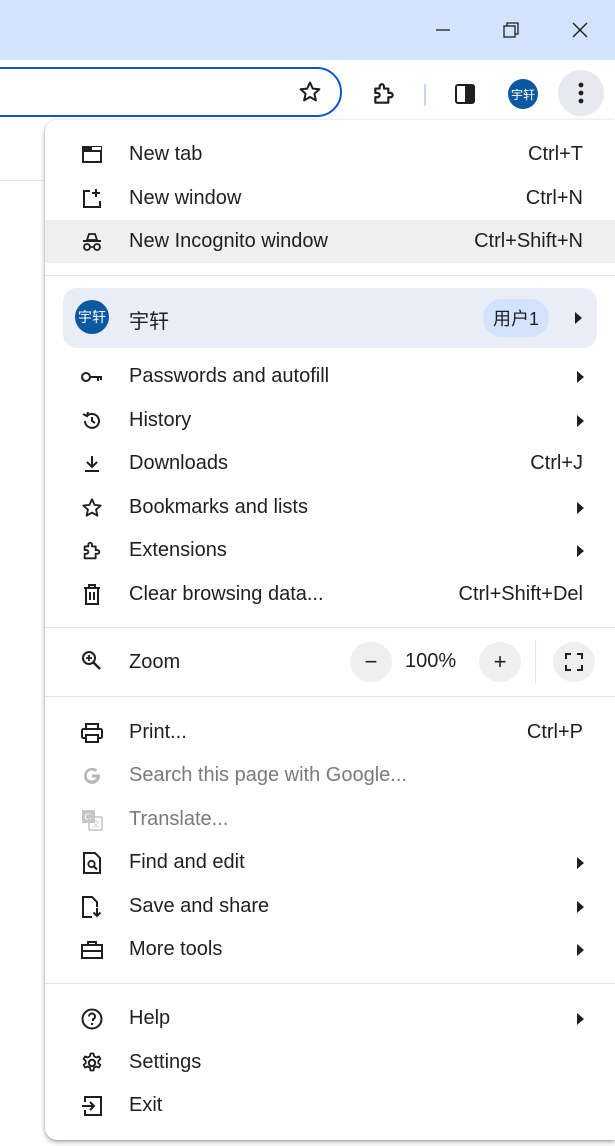 The width and height of the screenshot is (615, 1146). Describe the element at coordinates (330, 1018) in the screenshot. I see `menu-item-help: Help` at that location.